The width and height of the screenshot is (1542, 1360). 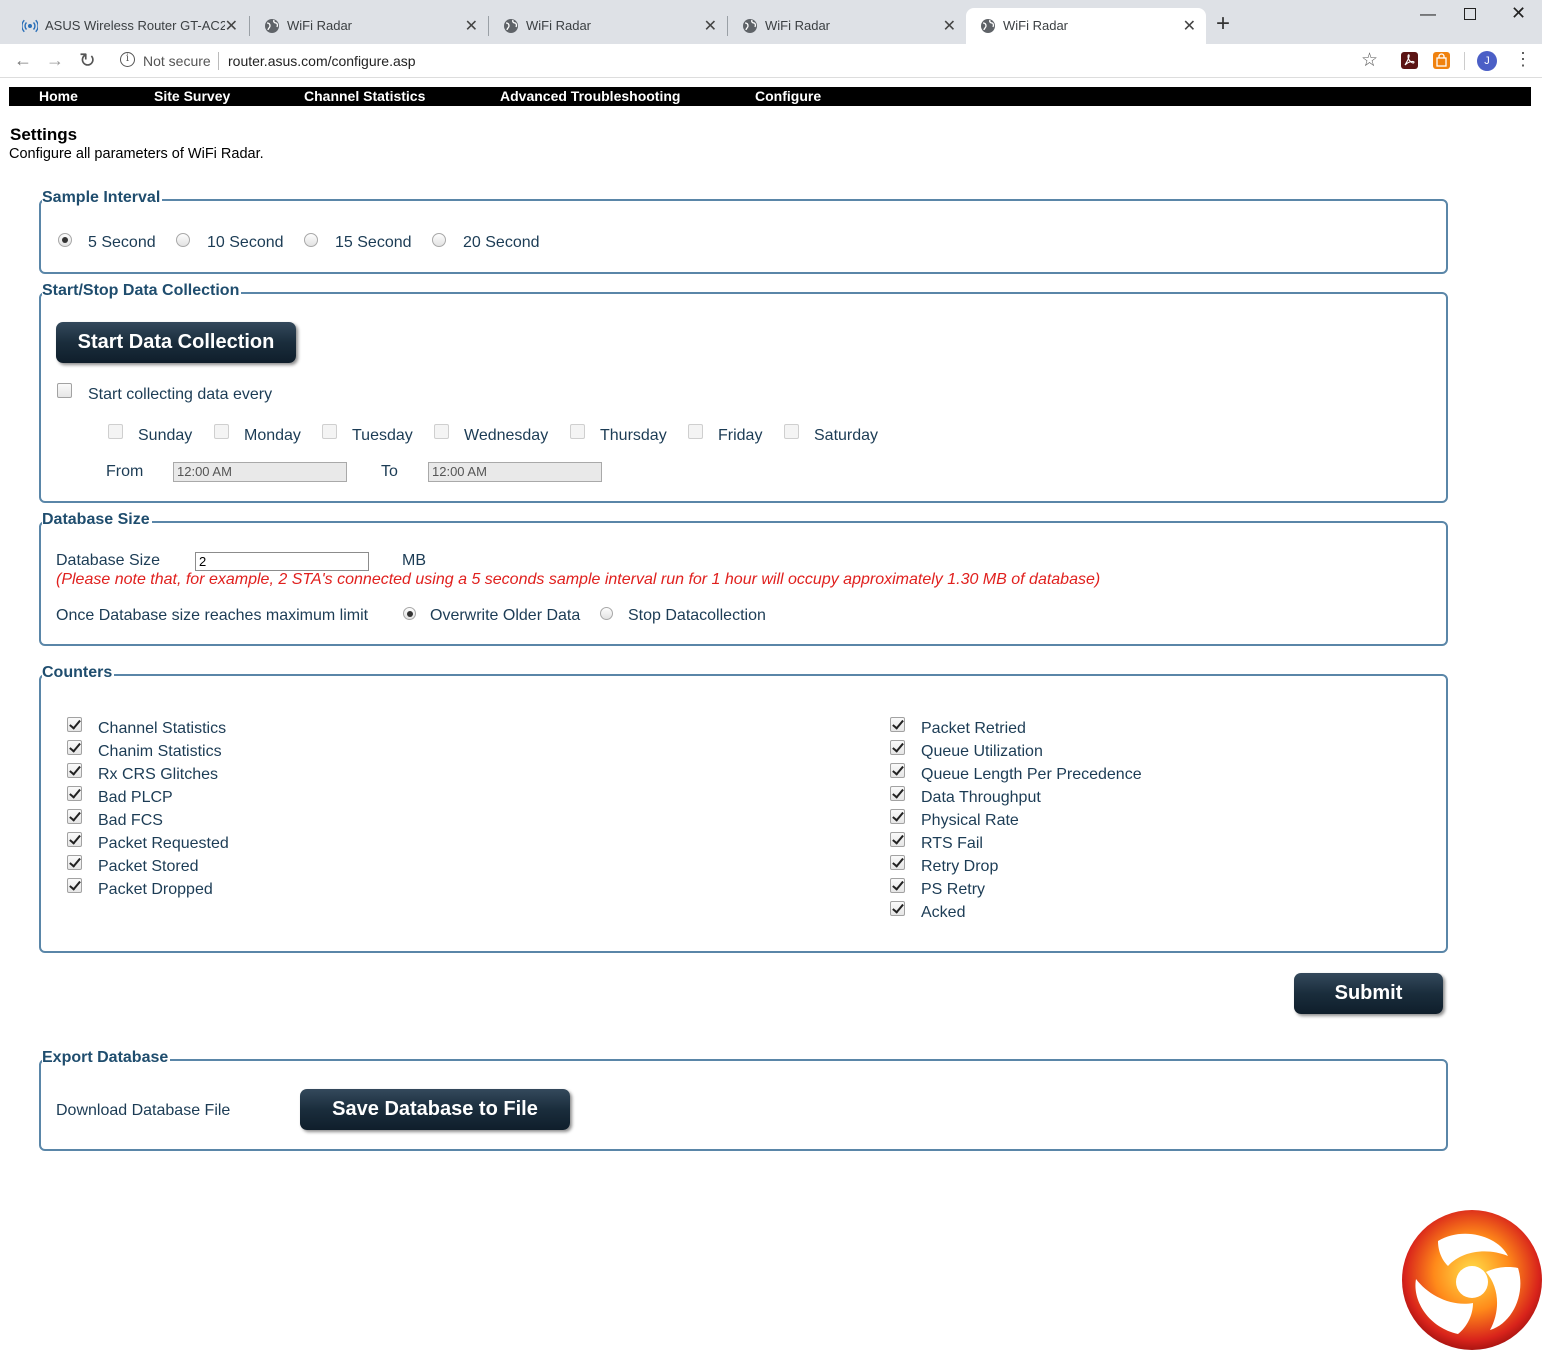 I want to click on counter-checkbox-channel-statistics, so click(x=74, y=724).